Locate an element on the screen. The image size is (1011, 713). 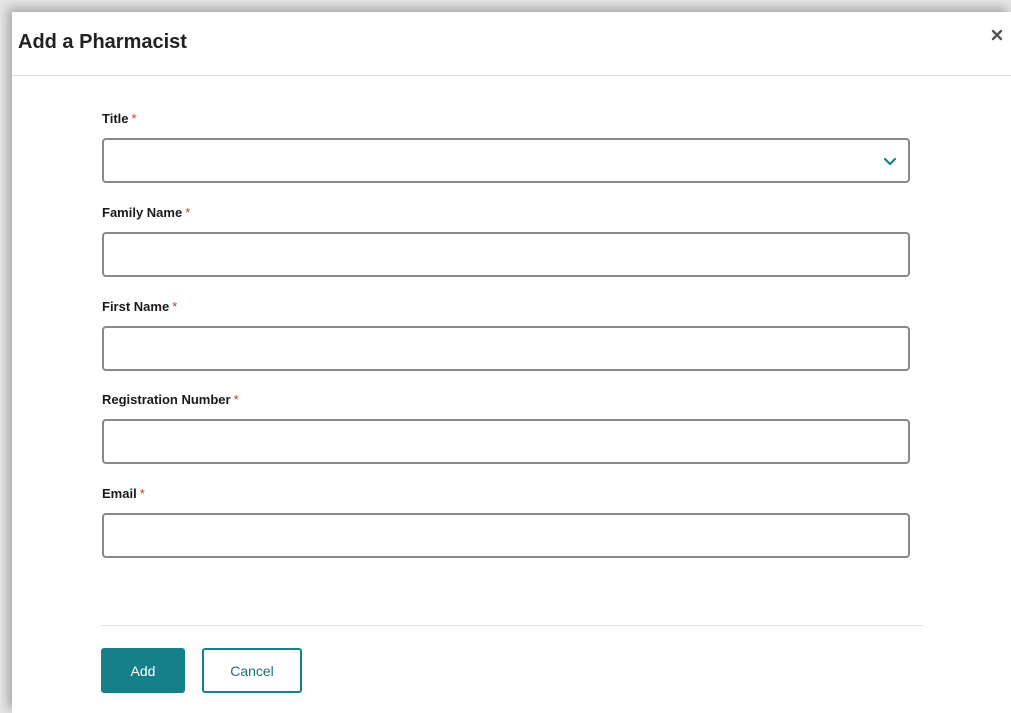
title-group: Title * is located at coordinates (506, 147).